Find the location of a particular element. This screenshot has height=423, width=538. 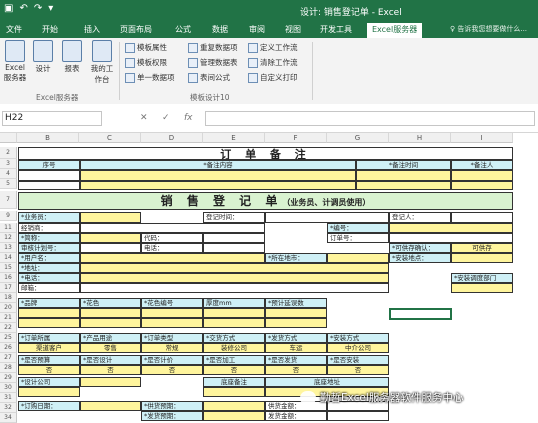

undo-icon: ↶ is located at coordinates (23, 8).